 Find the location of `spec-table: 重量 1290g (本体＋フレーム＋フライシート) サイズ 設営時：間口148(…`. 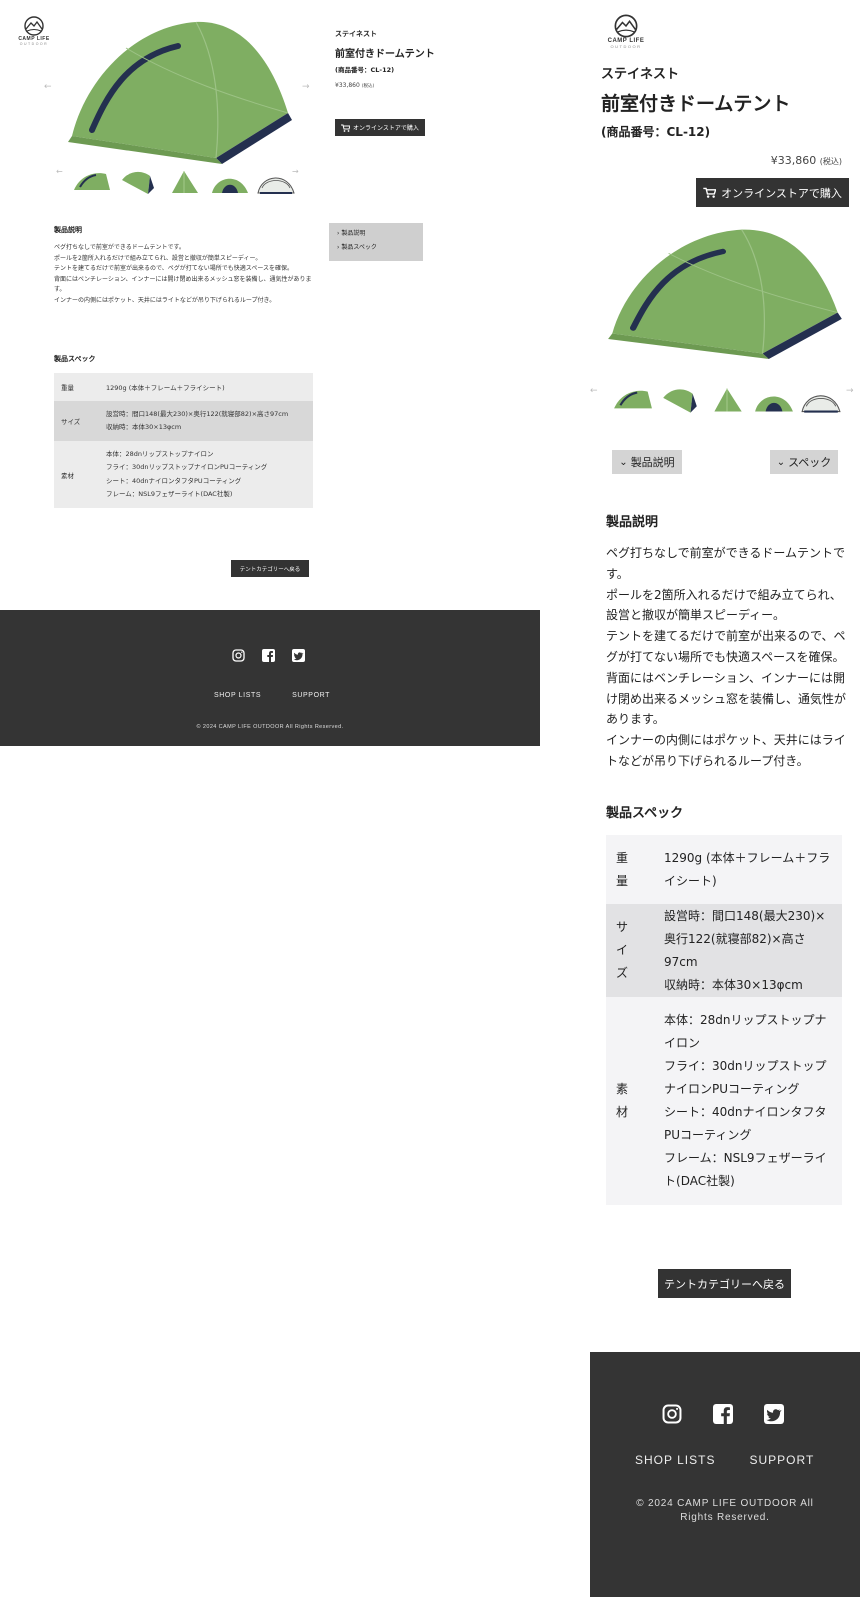

spec-table: 重量 1290g (本体＋フレーム＋フライシート) サイズ 設営時：間口148(… is located at coordinates (724, 1020).